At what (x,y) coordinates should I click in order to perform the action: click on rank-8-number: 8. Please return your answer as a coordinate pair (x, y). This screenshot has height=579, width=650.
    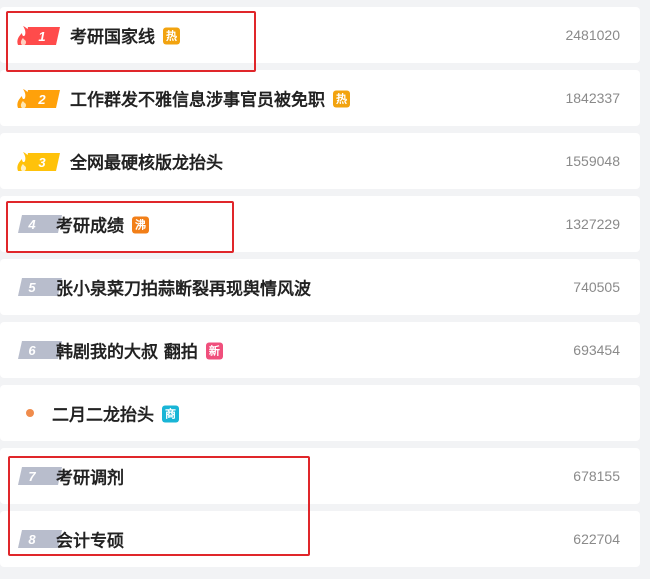
    Looking at the image, I should click on (32, 539).